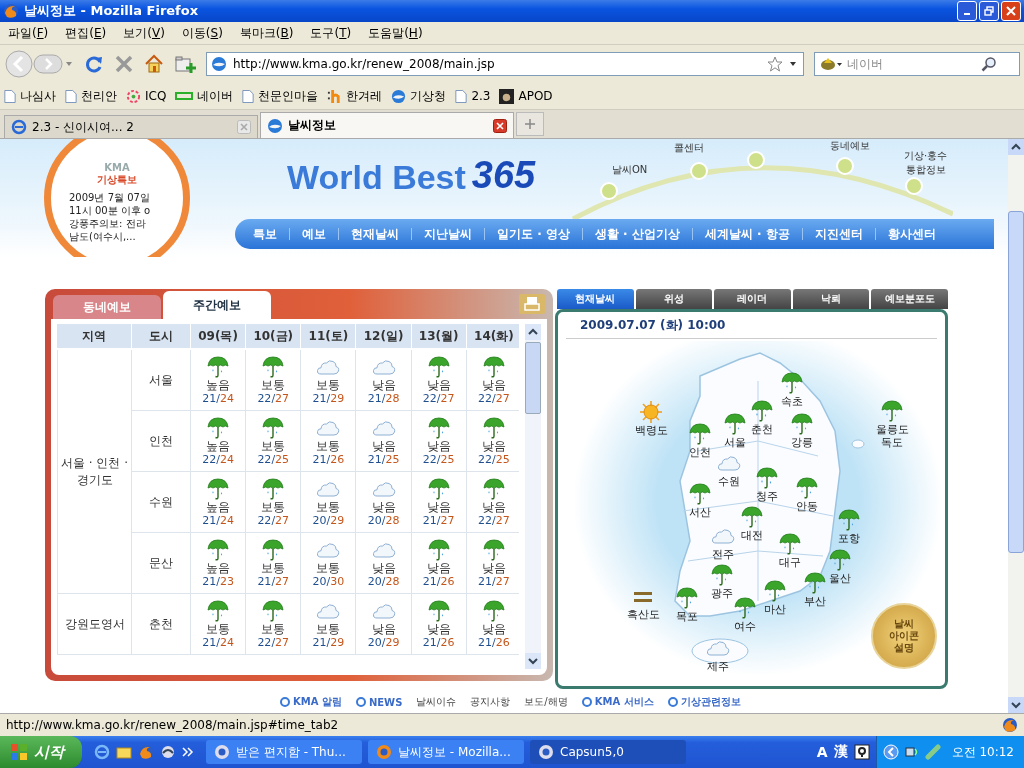 This screenshot has height=768, width=1024. What do you see at coordinates (387, 125) in the screenshot?
I see `browser-tab: 날씨정보` at bounding box center [387, 125].